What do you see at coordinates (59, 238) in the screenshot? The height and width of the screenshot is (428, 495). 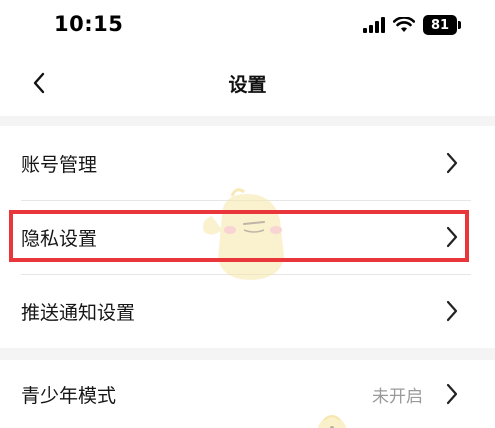 I see `row-label: 隐私设置` at bounding box center [59, 238].